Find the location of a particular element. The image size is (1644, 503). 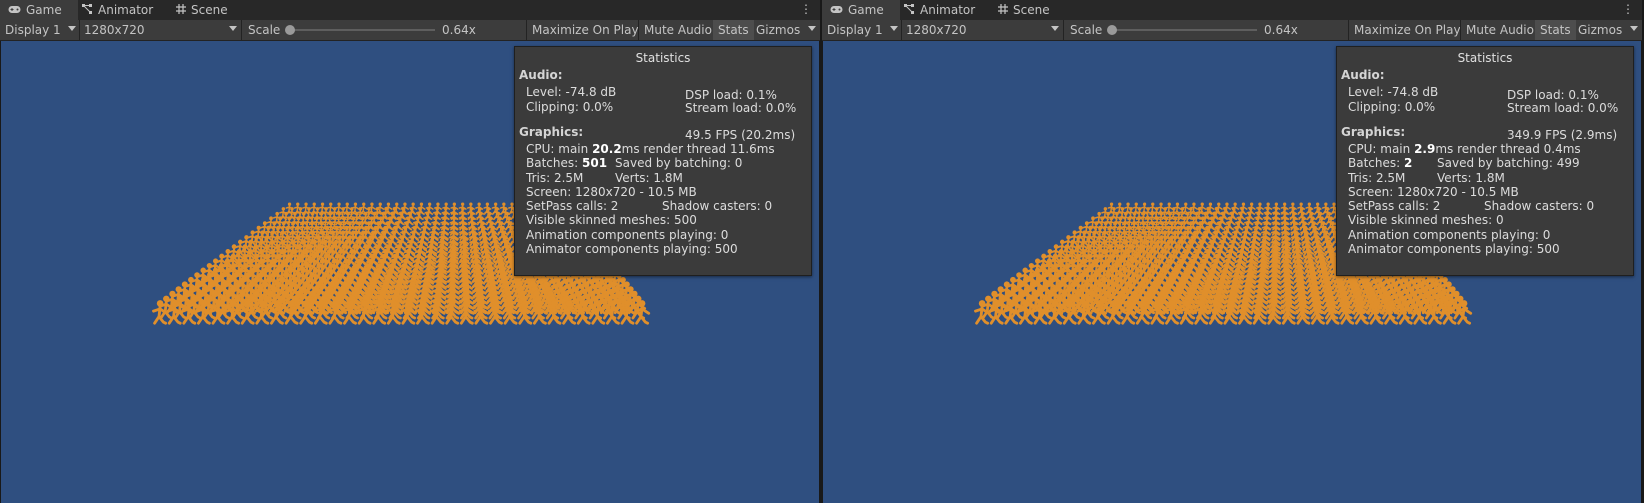

cpu-suffix: ms render thread 11.6ms is located at coordinates (698, 149).